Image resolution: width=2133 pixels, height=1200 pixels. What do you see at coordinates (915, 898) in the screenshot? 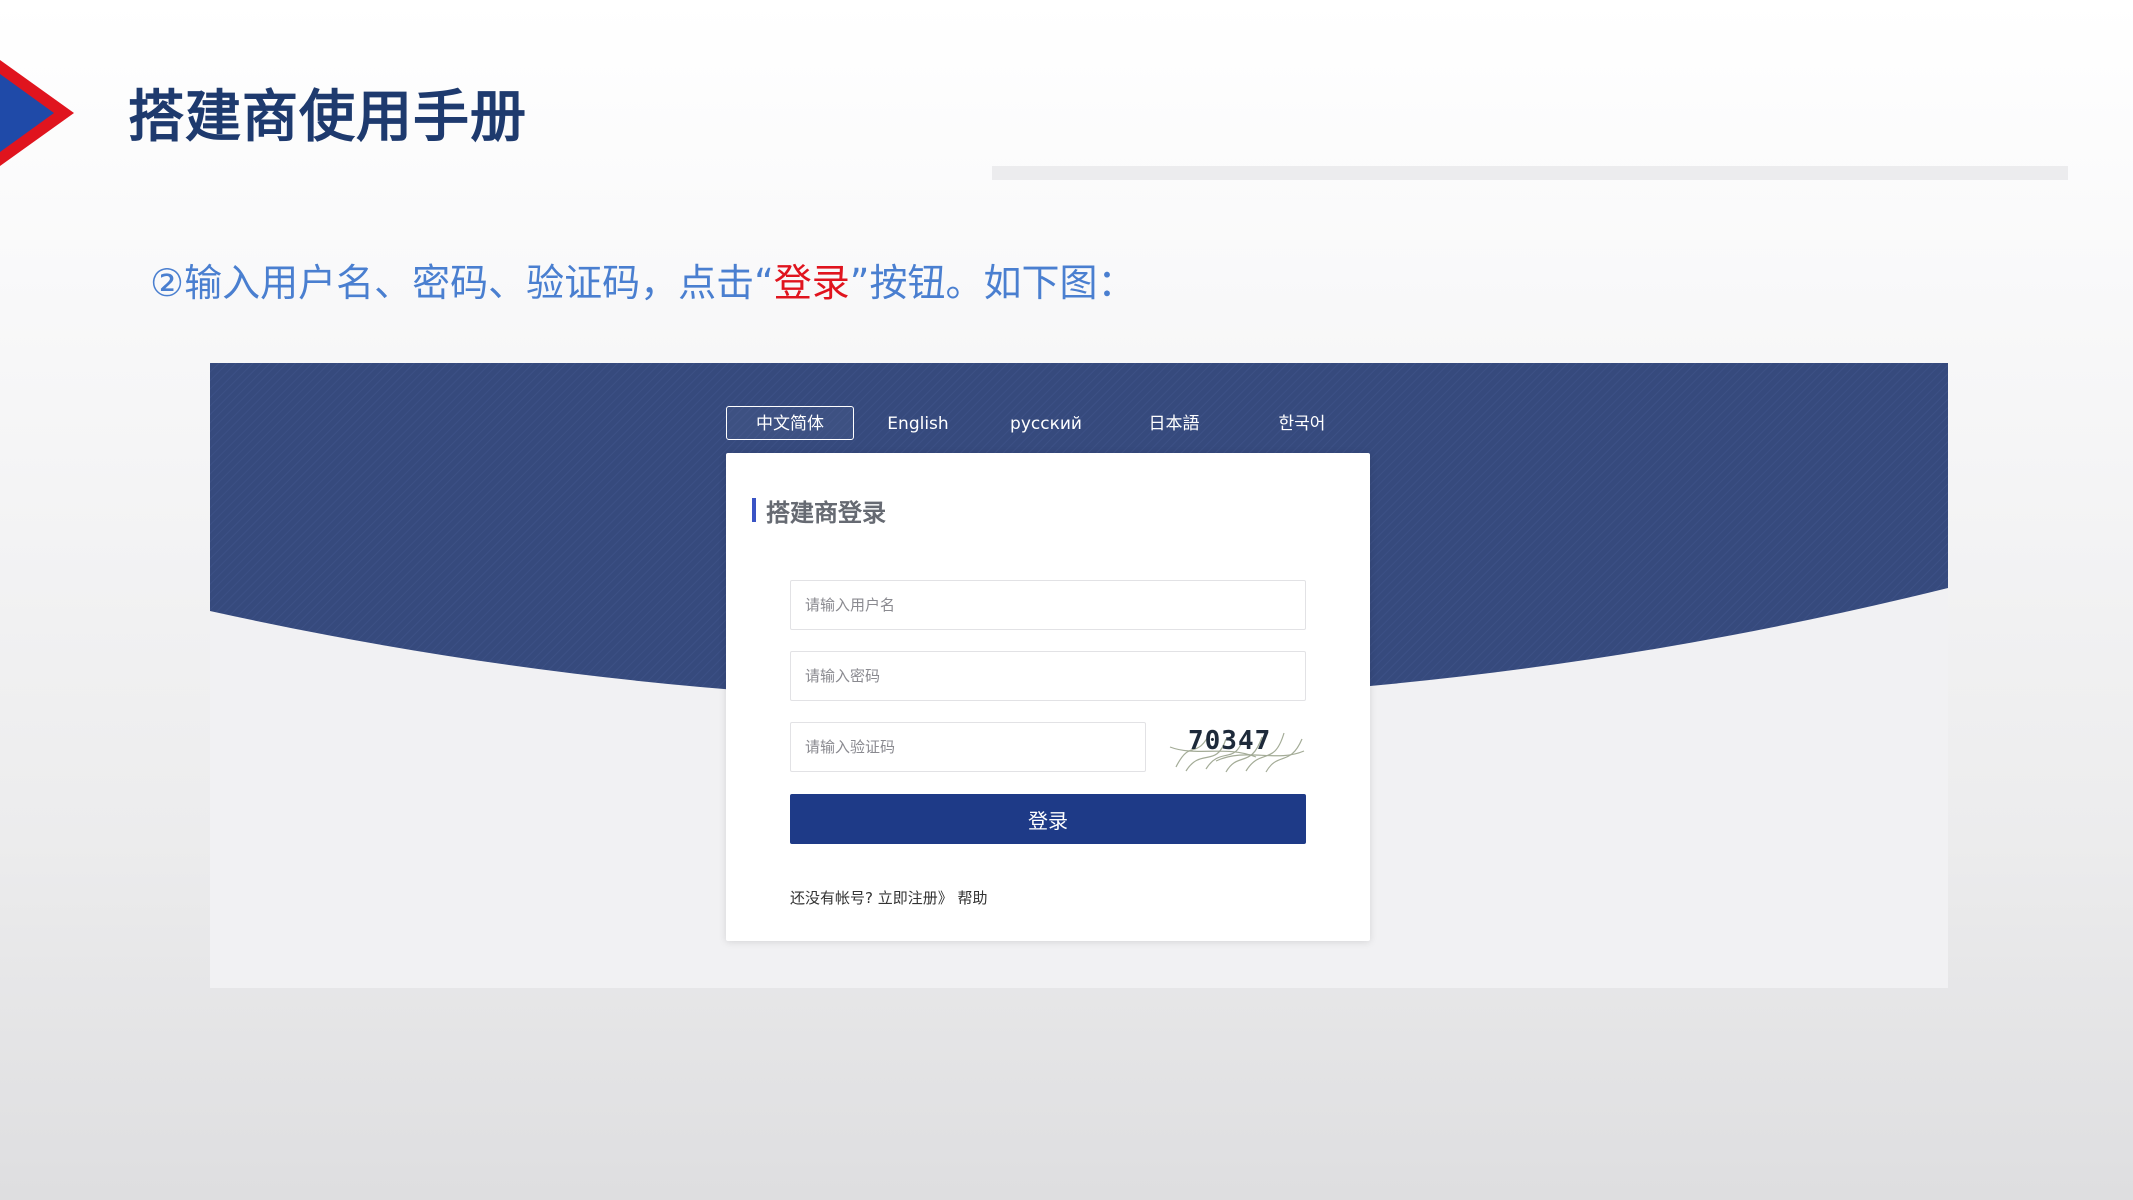
I see `register-link: 立即注册》` at bounding box center [915, 898].